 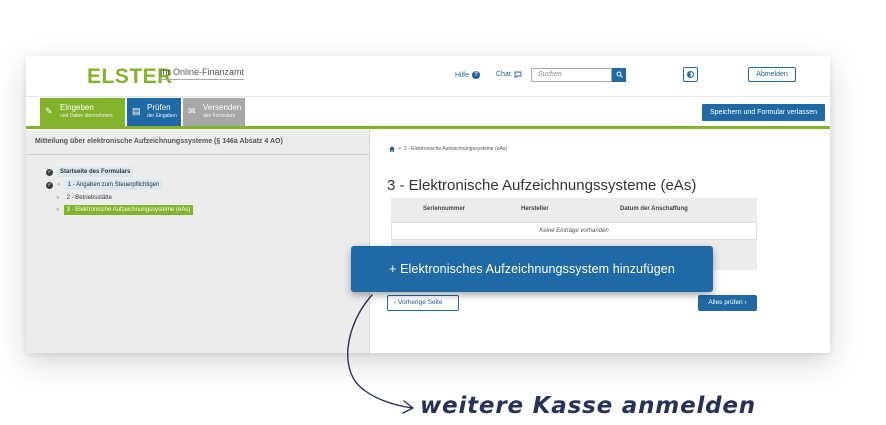 I want to click on contrast-icon, so click(x=690, y=74).